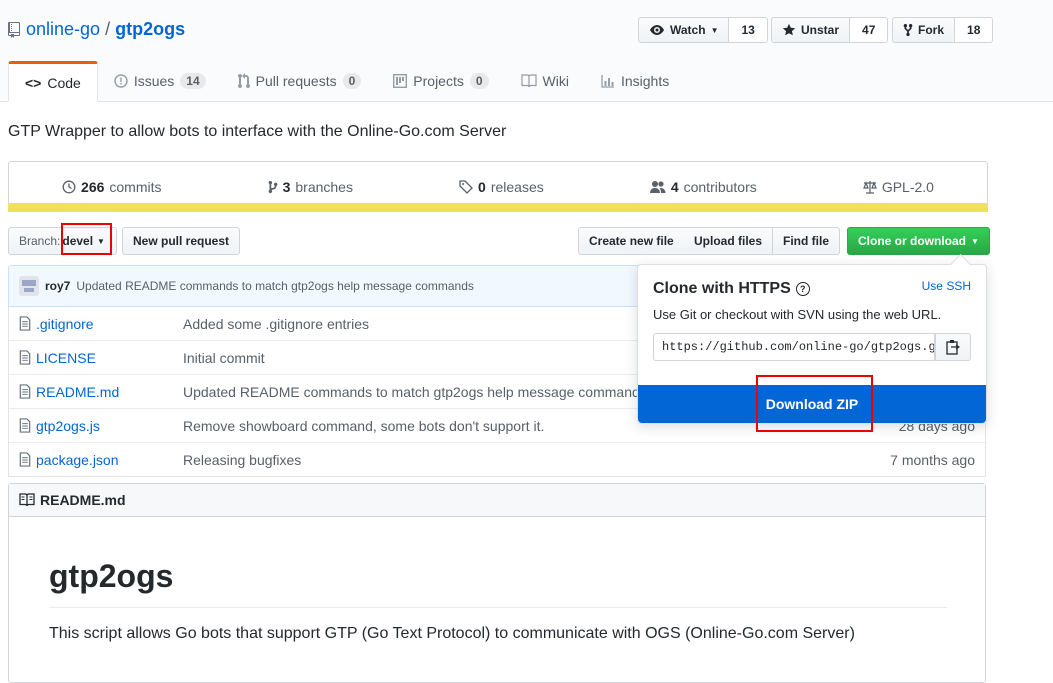  I want to click on fork-icon, so click(908, 30).